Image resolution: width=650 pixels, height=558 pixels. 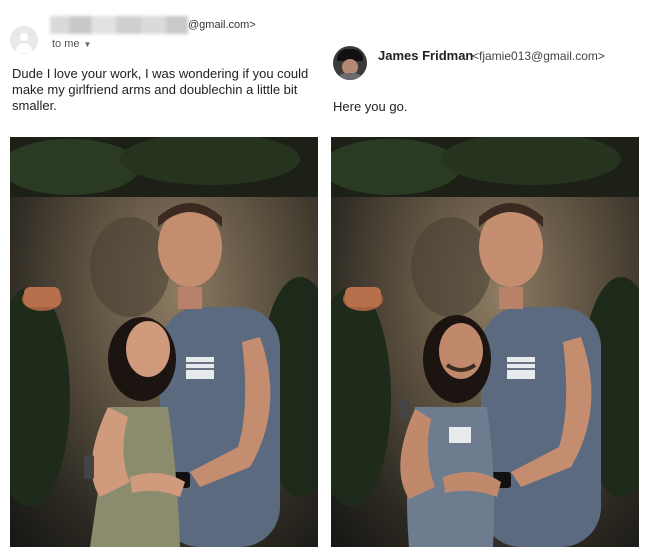 I want to click on recipient-dropdown: to me ▼, so click(x=71, y=44).